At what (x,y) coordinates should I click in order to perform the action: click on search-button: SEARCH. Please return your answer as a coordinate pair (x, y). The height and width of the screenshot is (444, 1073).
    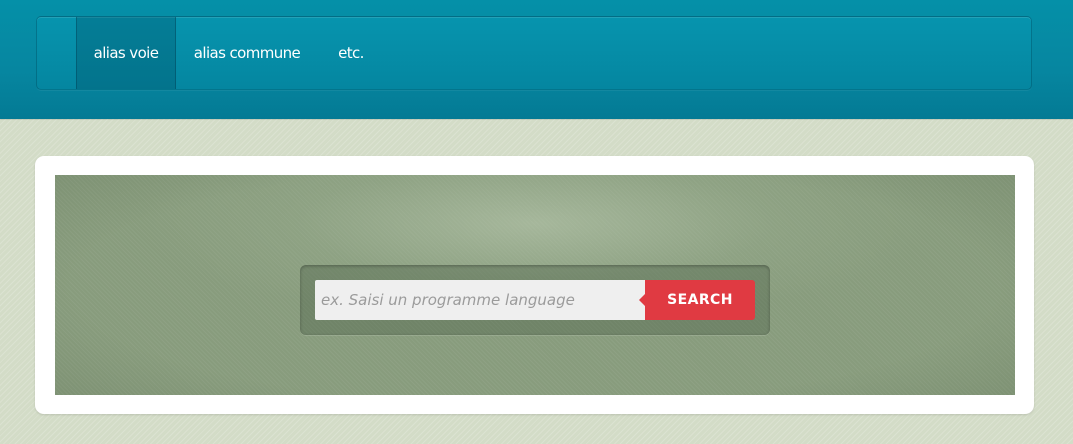
    Looking at the image, I should click on (697, 300).